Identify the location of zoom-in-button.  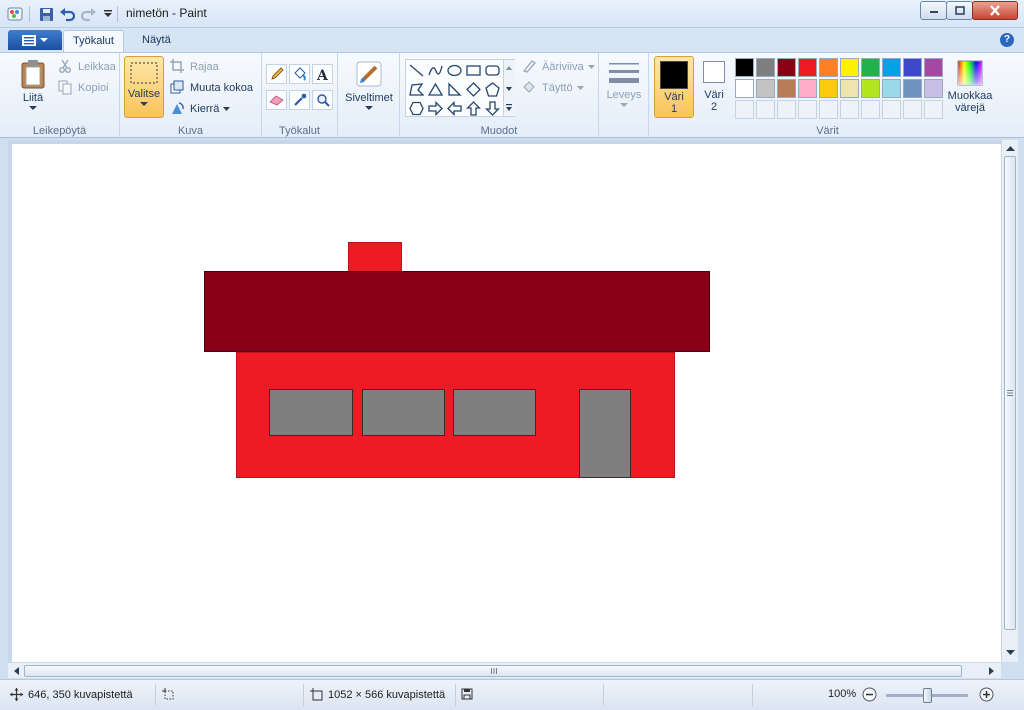
(986, 694).